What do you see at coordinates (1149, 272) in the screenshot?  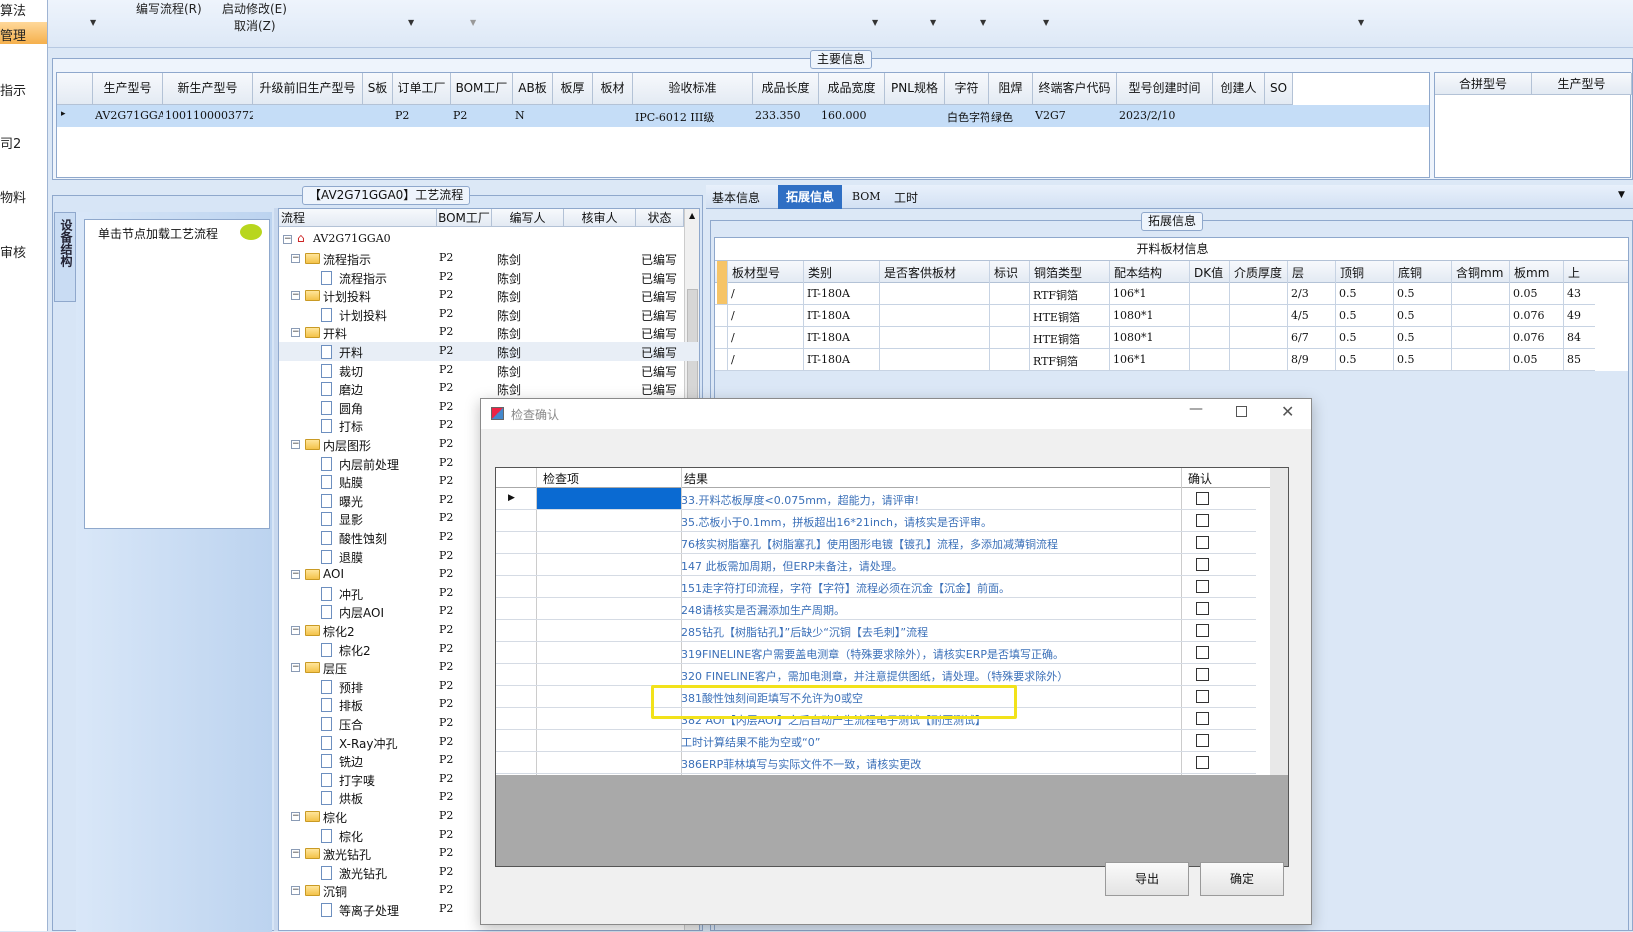 I see `ext-col-header: 配本结构` at bounding box center [1149, 272].